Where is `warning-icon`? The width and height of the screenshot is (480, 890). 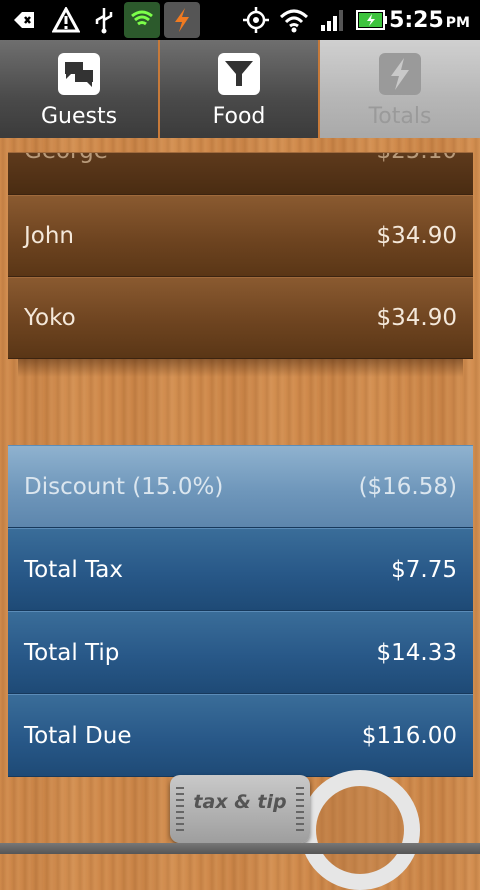
warning-icon is located at coordinates (66, 20).